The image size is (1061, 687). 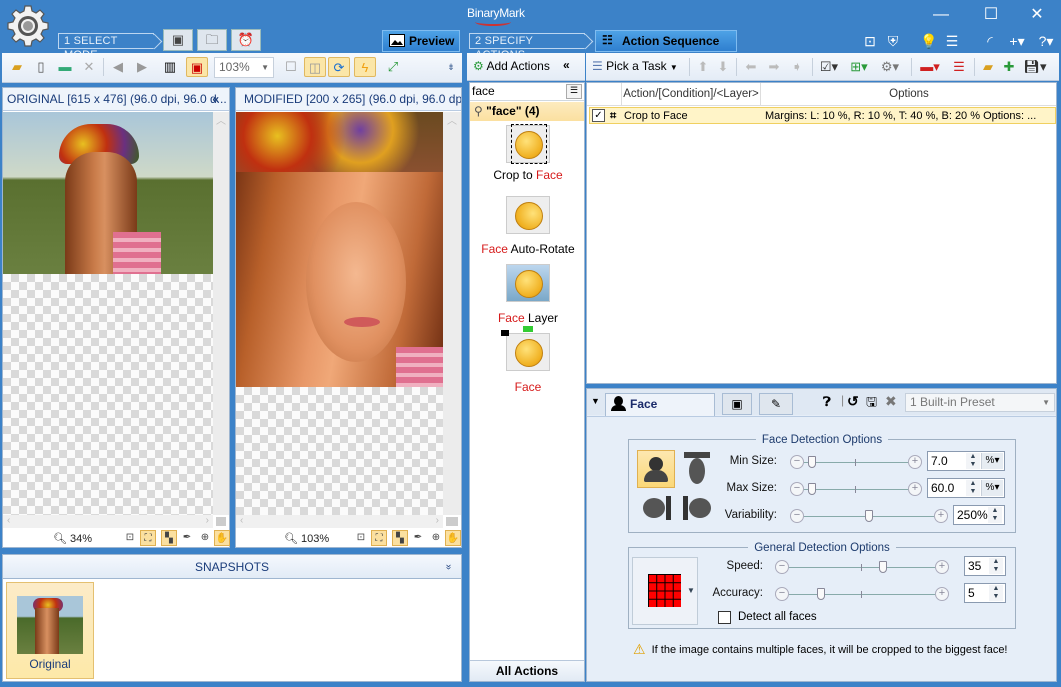 I want to click on tab-face-detection: Face Detection, so click(x=660, y=412).